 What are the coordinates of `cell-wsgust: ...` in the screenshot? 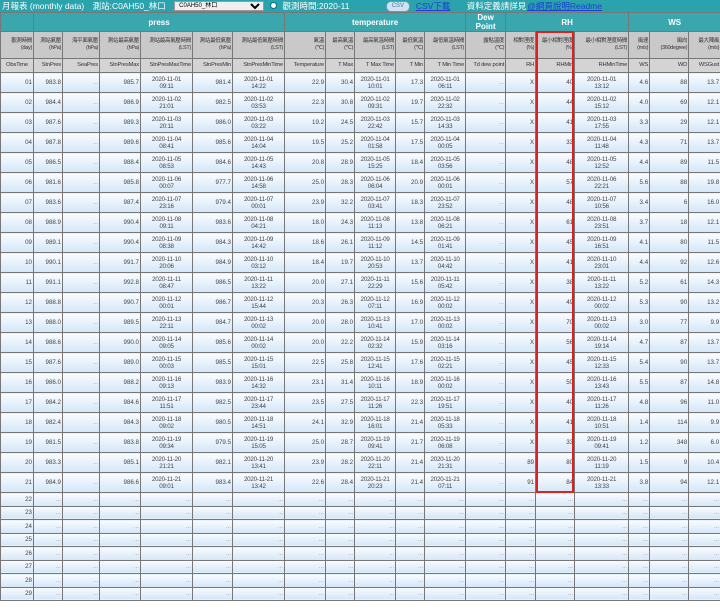 It's located at (704, 553).